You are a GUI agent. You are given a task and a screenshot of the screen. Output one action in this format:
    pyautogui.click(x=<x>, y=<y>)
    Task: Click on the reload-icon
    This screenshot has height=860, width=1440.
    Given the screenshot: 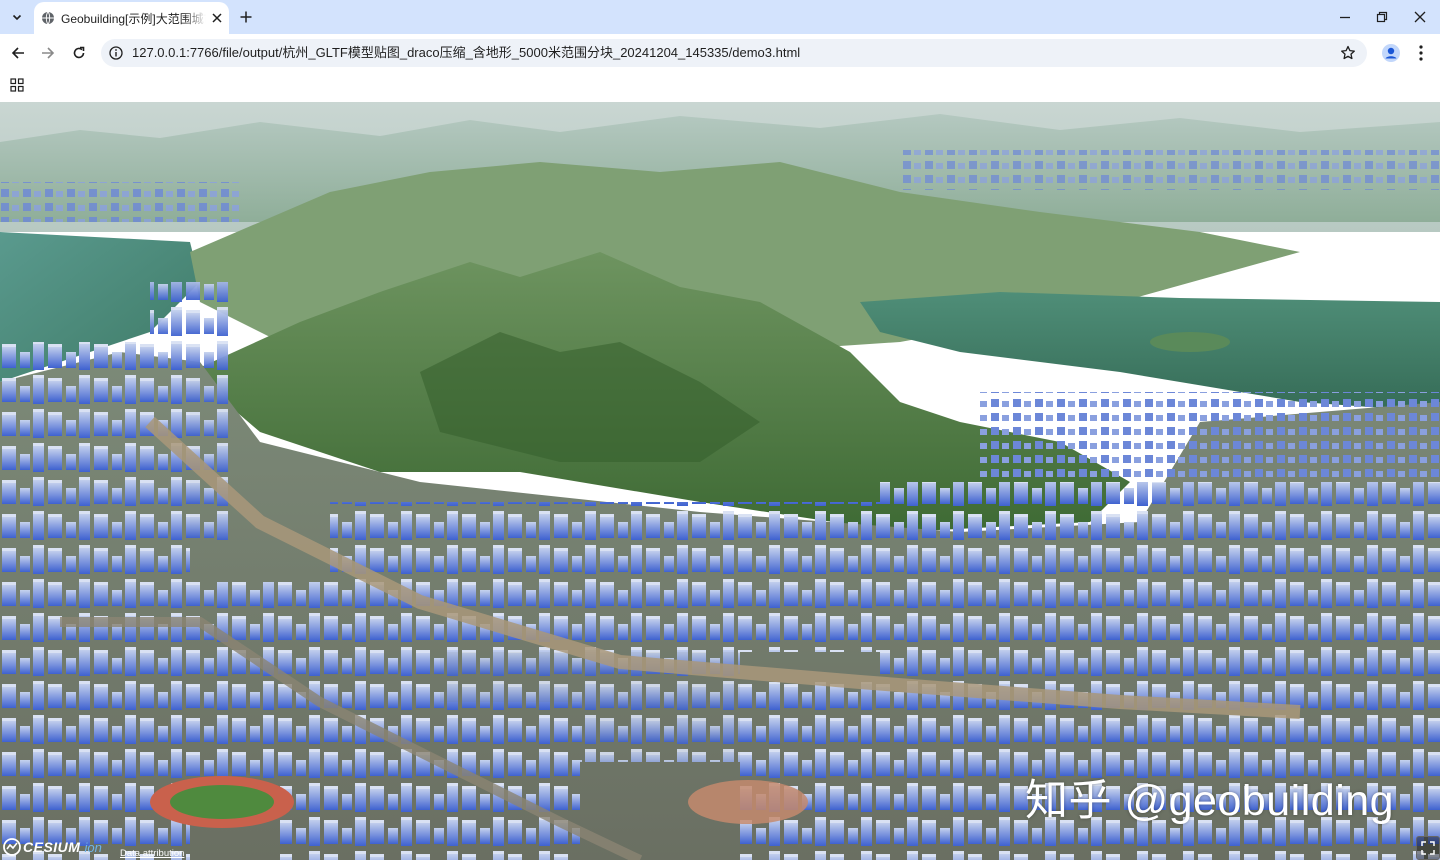 What is the action you would take?
    pyautogui.click(x=79, y=52)
    